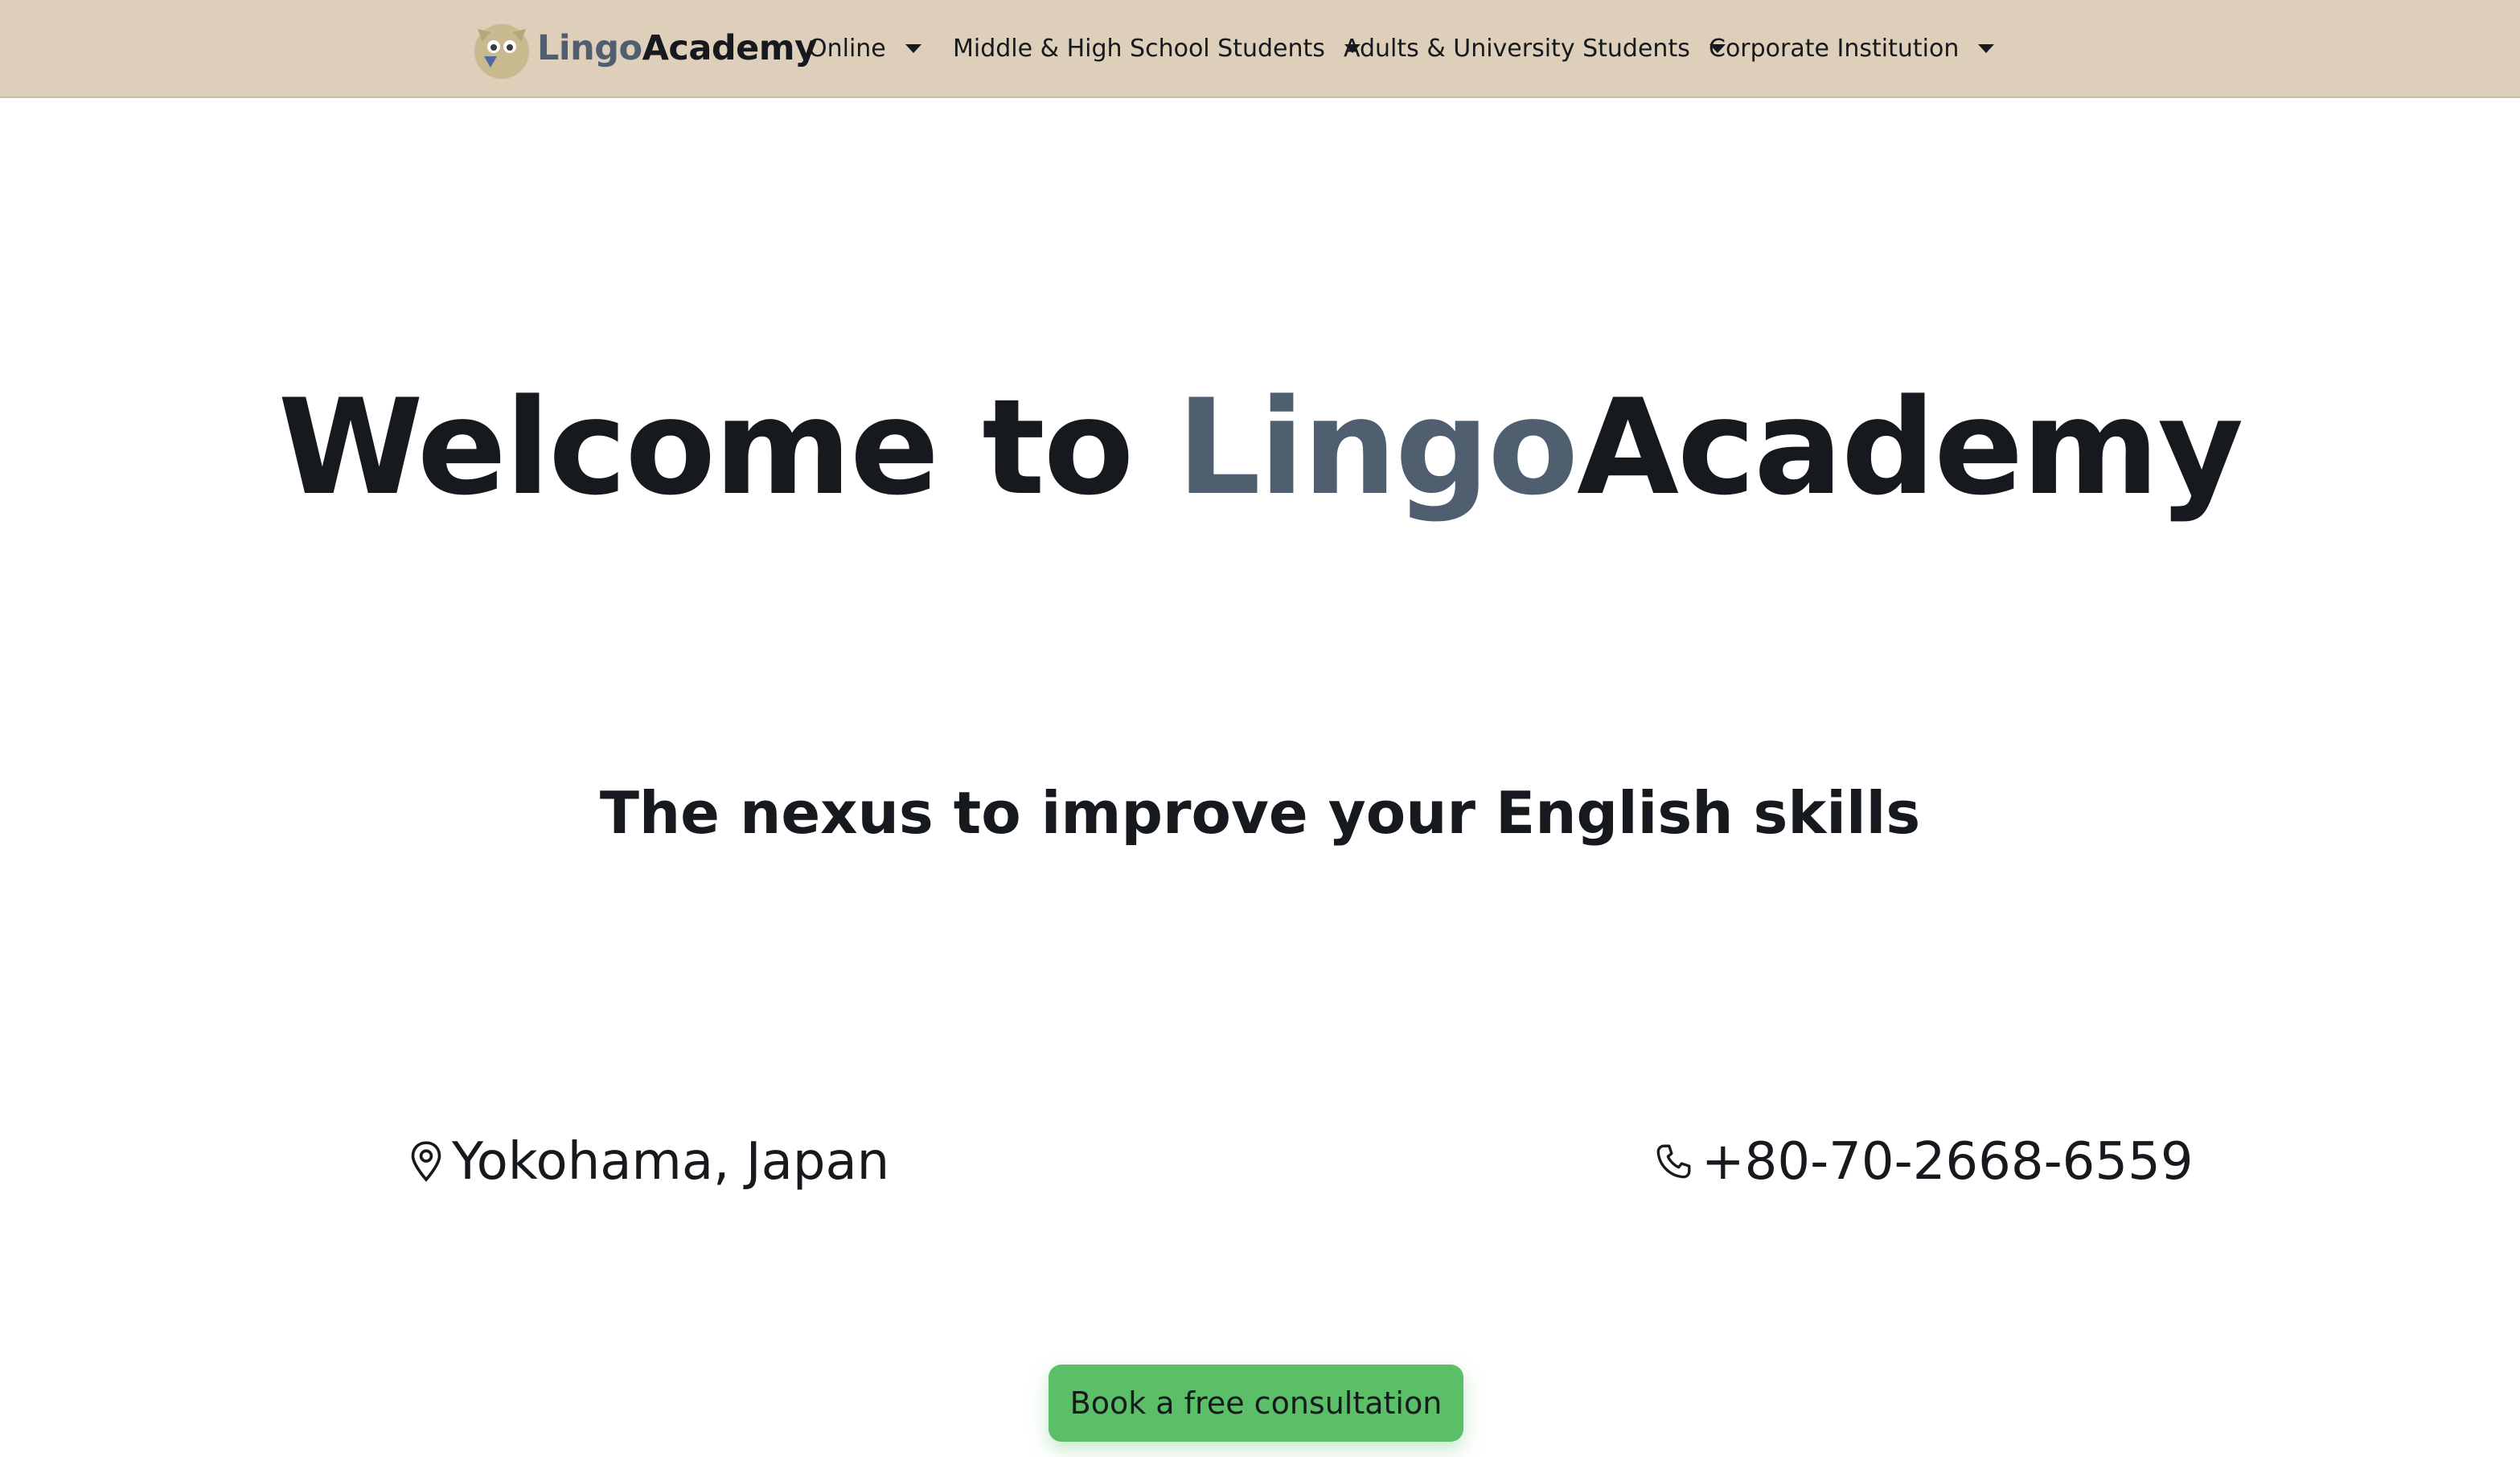  Describe the element at coordinates (730, 48) in the screenshot. I see `brand-name-academy: Academy` at that location.